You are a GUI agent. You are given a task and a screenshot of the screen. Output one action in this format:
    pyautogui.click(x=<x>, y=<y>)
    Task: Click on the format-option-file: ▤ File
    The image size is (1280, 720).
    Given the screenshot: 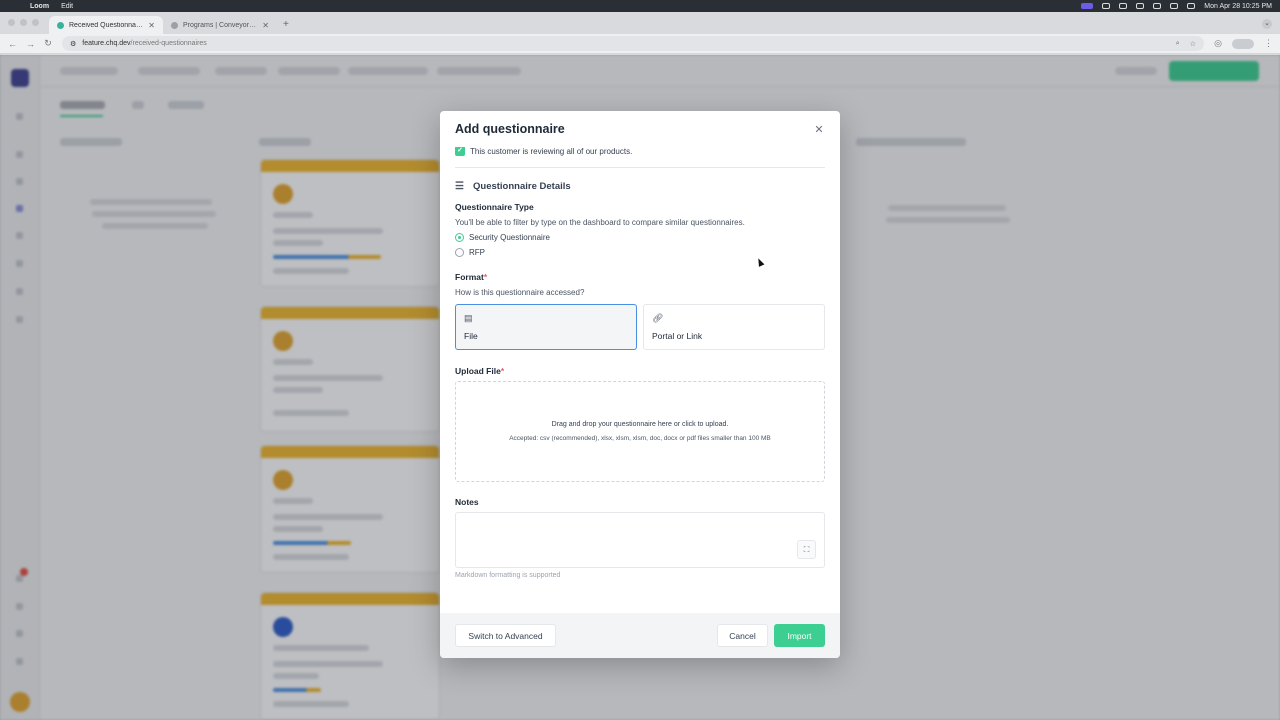 What is the action you would take?
    pyautogui.click(x=546, y=327)
    